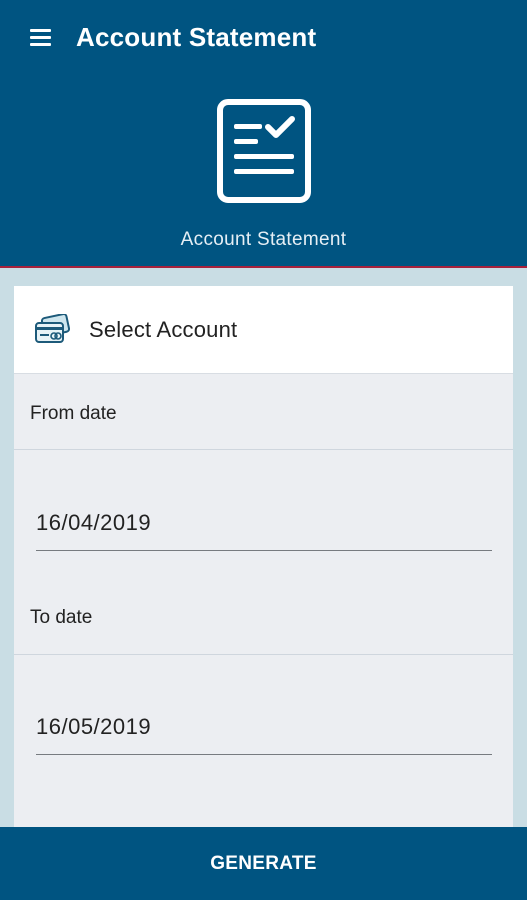  Describe the element at coordinates (263, 239) in the screenshot. I see `hero-label: Account Statement` at that location.